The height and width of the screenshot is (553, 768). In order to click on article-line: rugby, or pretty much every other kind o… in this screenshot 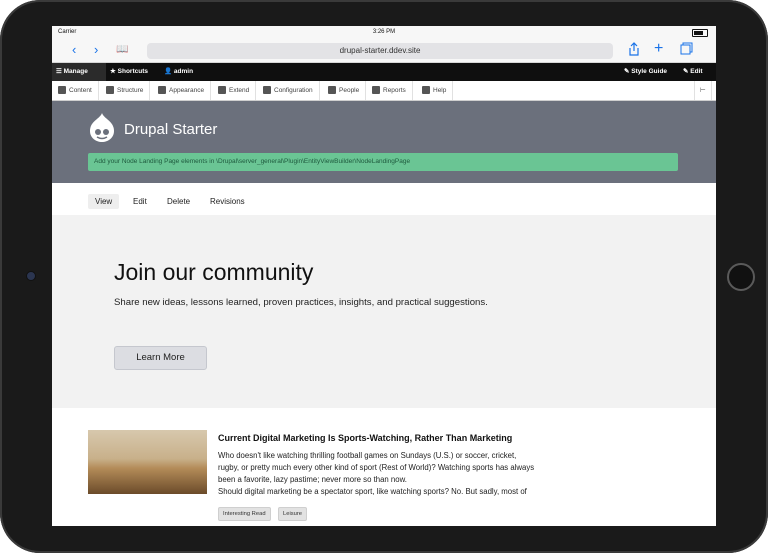, I will do `click(376, 467)`.